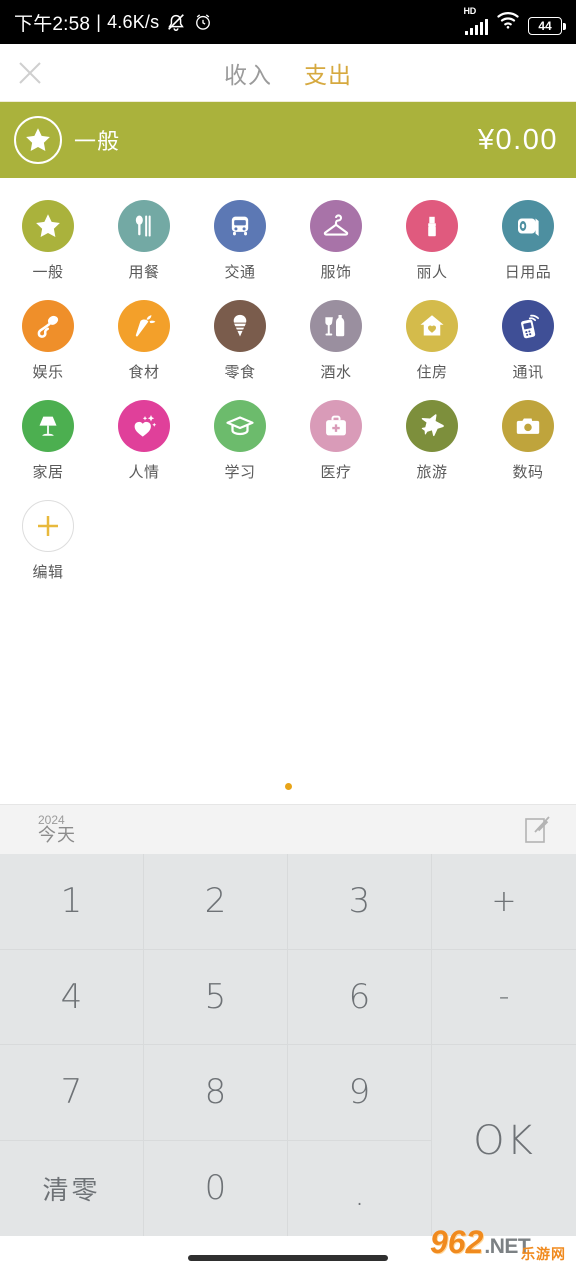 The width and height of the screenshot is (576, 1280). I want to click on selected-category-label: 一般, so click(97, 141).